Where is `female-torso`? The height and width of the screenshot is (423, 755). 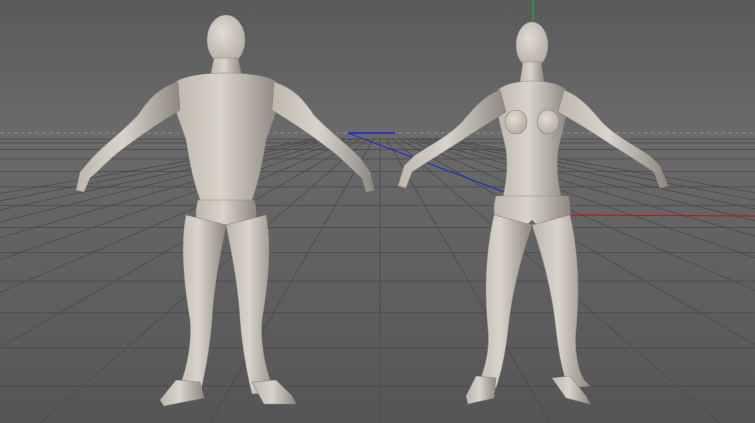 female-torso is located at coordinates (532, 140).